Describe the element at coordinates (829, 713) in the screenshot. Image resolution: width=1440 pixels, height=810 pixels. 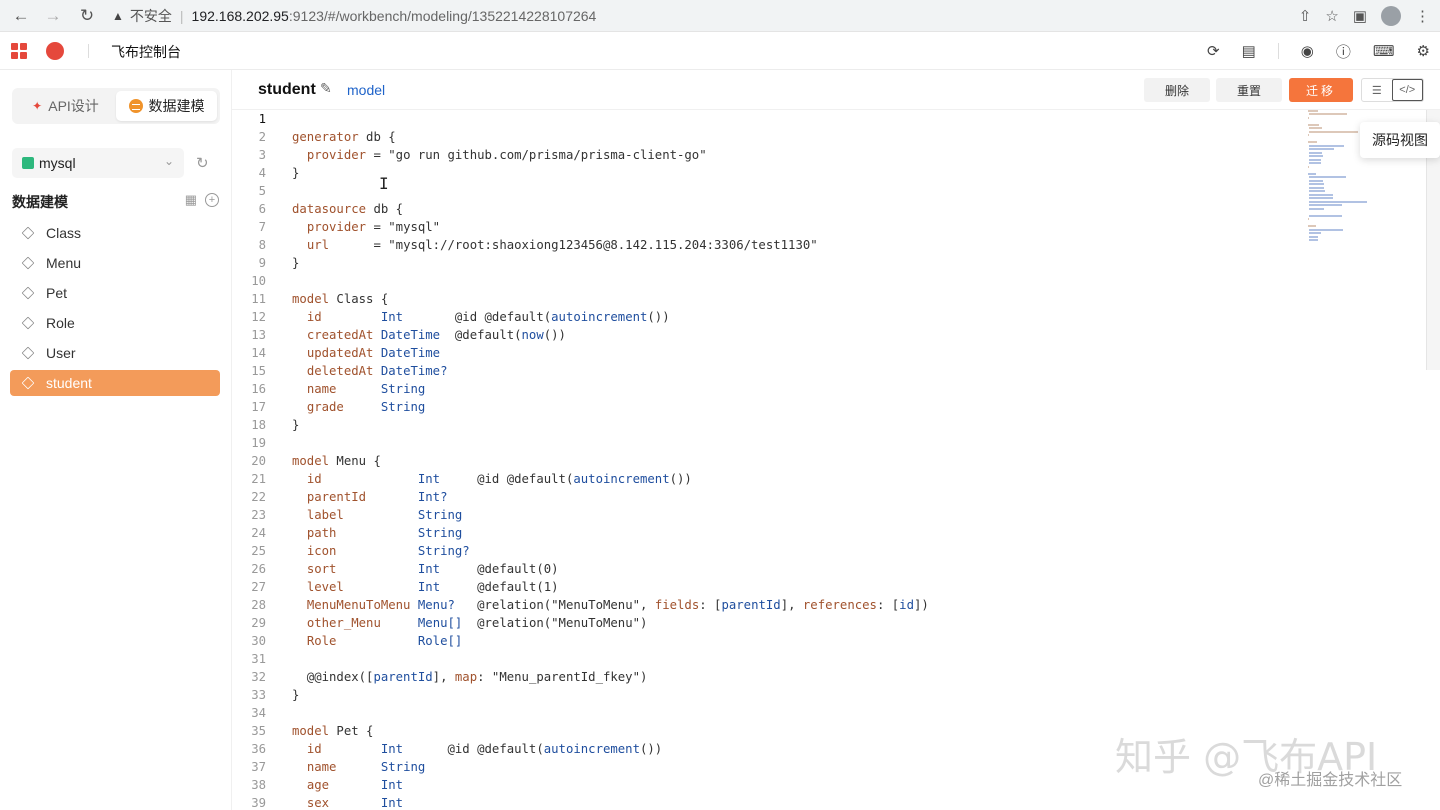
I see `code-line: 34` at that location.